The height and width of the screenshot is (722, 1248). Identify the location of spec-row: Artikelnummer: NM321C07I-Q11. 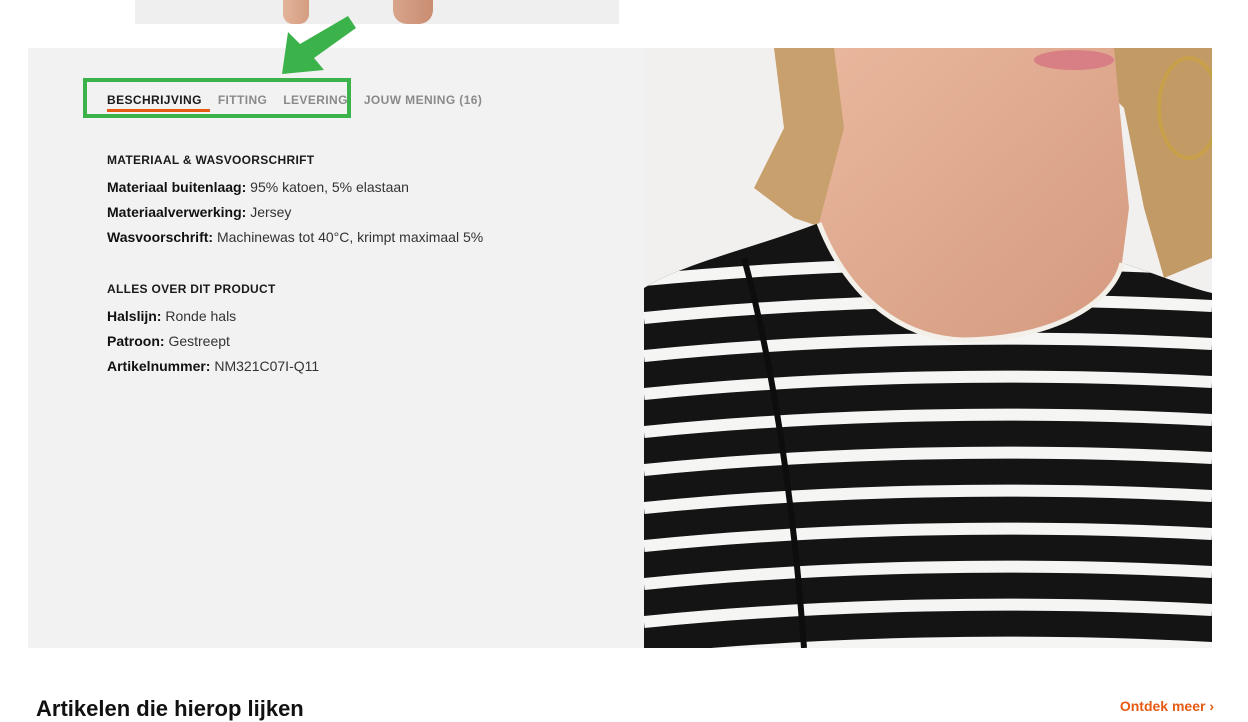
(213, 366).